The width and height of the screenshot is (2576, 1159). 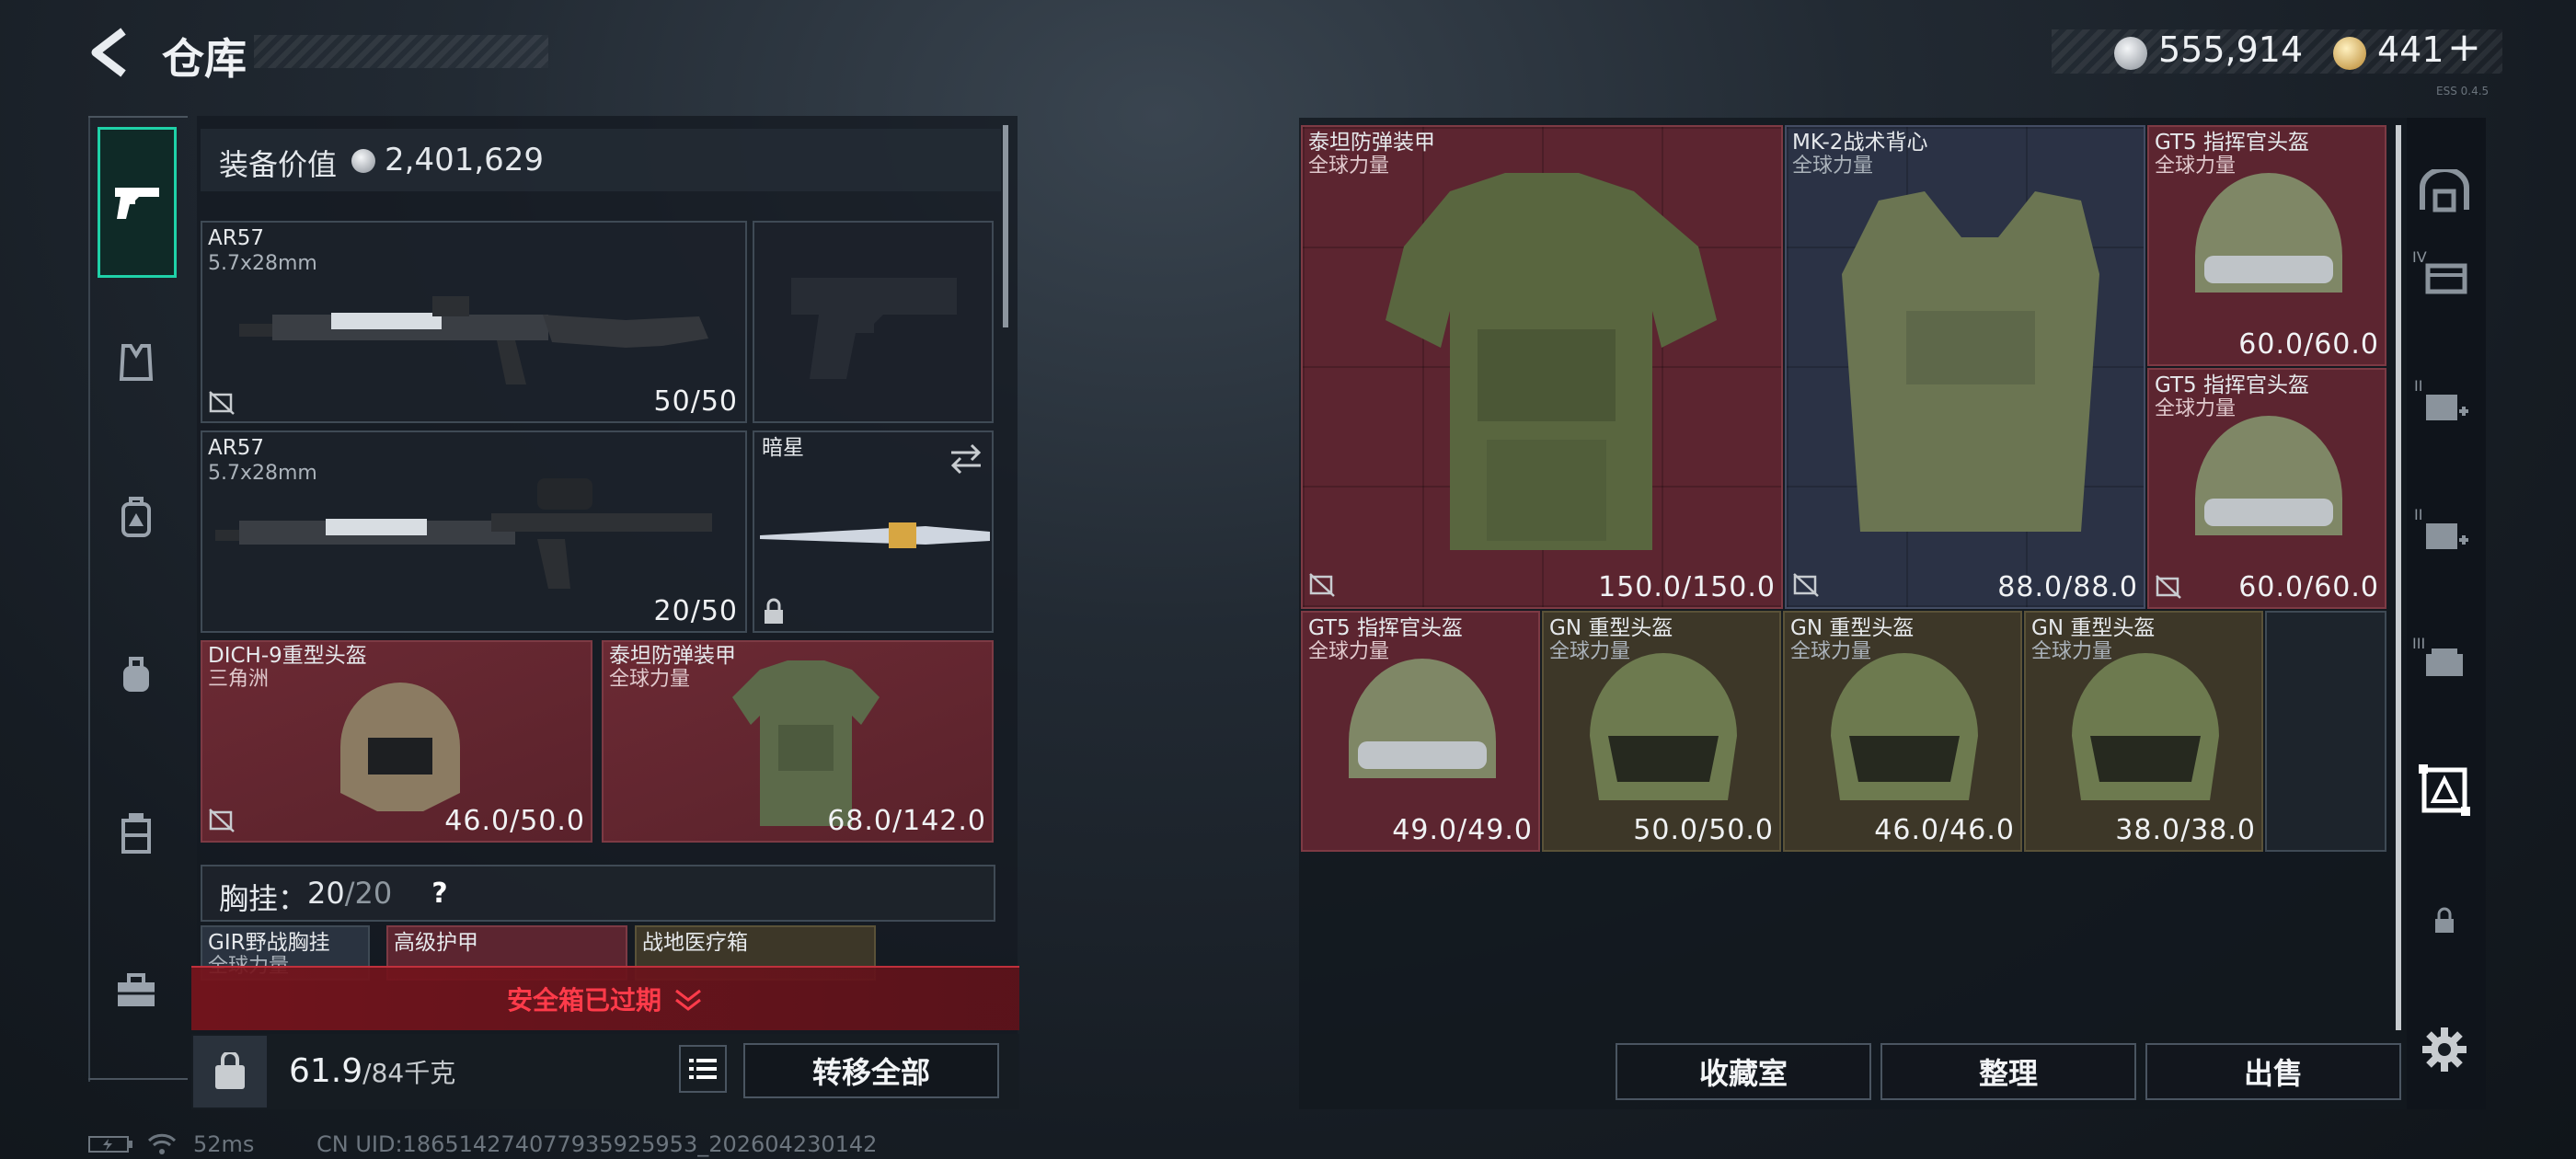 I want to click on weapon-slot-primary: AR57 5.7x28mm 50/50, so click(x=474, y=322).